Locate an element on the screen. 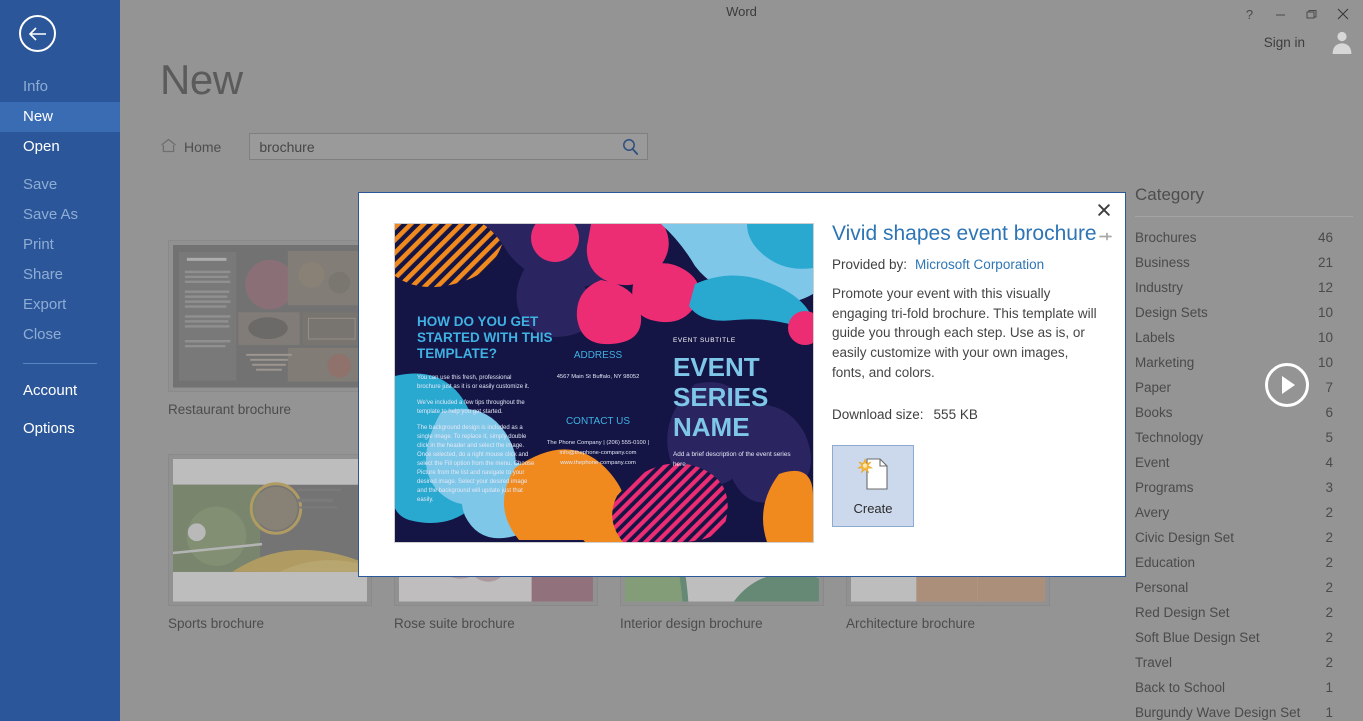 This screenshot has width=1363, height=721. category-item-burgundy-wave-design-set: Burgundy Wave Design Set 1 is located at coordinates (1244, 710).